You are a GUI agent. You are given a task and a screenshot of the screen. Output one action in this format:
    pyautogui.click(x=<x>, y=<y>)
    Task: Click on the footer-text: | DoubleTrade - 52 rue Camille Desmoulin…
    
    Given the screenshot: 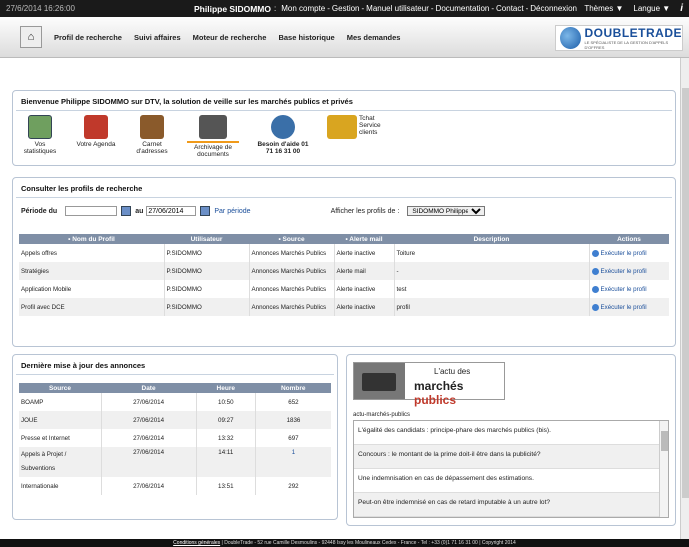 What is the action you would take?
    pyautogui.click(x=368, y=543)
    